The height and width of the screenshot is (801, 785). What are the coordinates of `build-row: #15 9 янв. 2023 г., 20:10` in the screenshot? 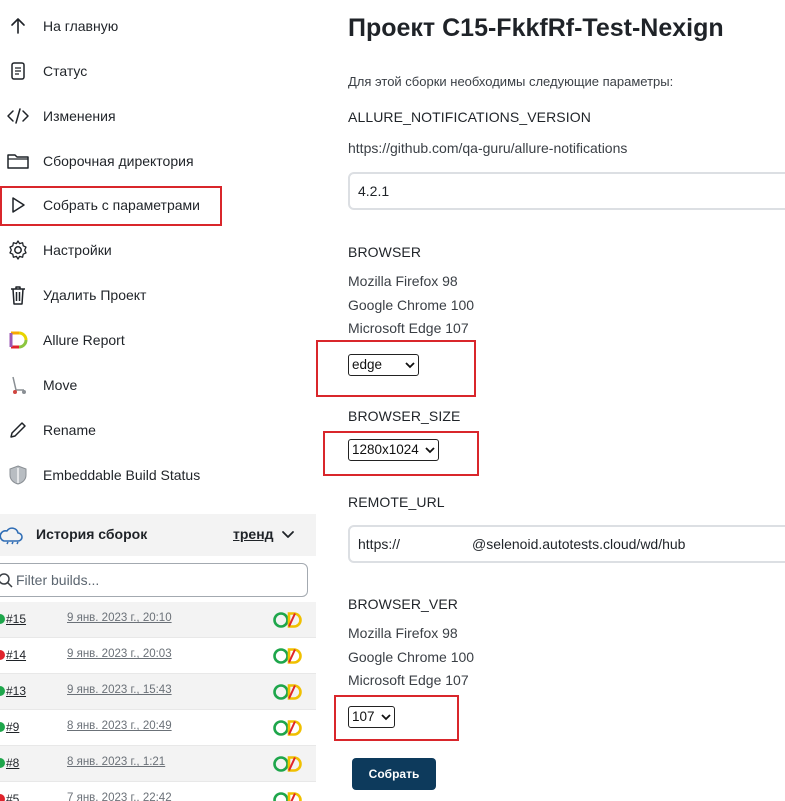 It's located at (158, 620).